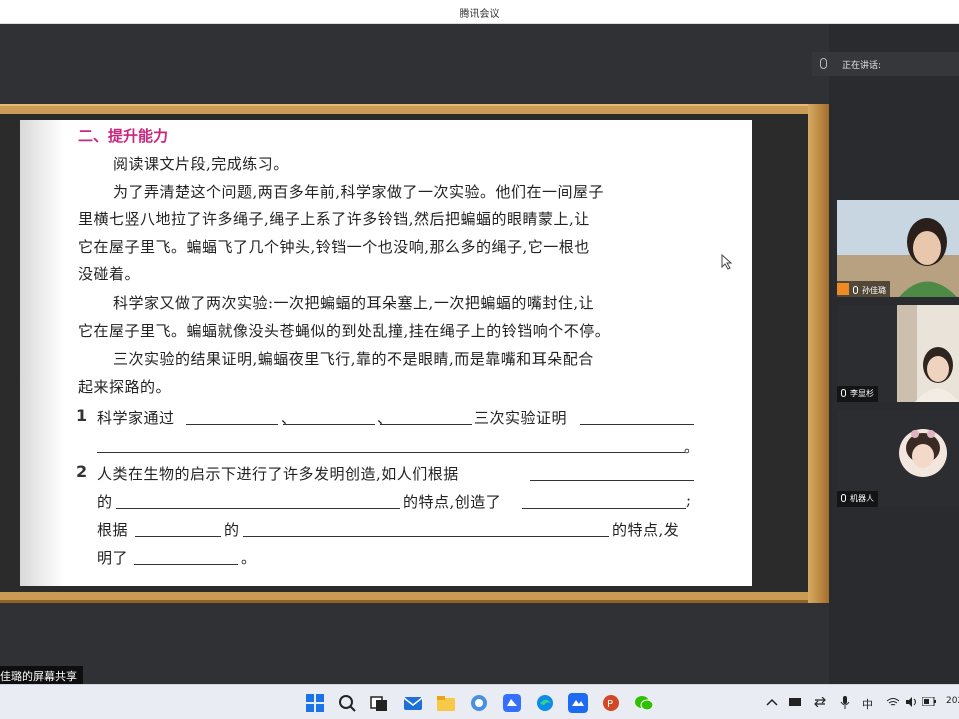 This screenshot has height=719, width=959. I want to click on start-icon, so click(315, 703).